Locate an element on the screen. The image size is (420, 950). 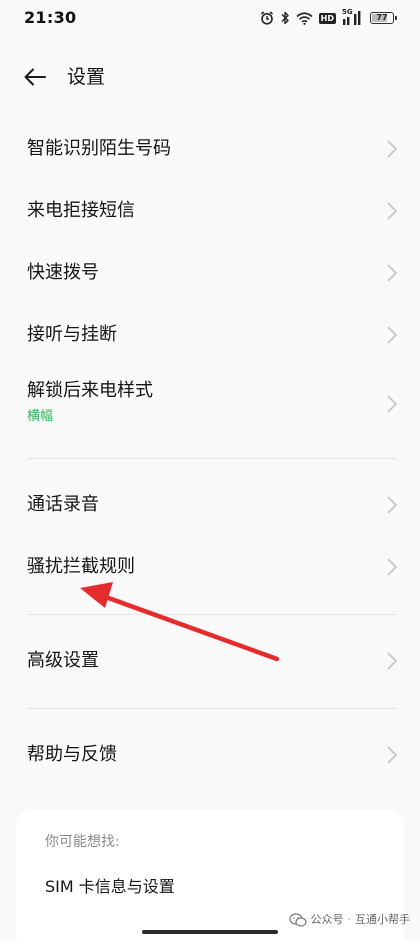
suggestion-heading: 你可能想找: is located at coordinates (82, 842).